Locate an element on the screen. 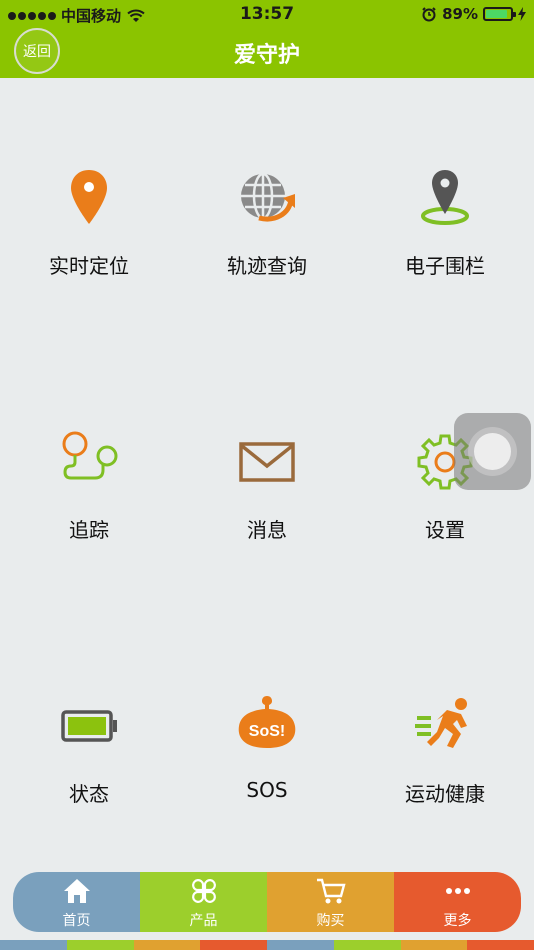 The width and height of the screenshot is (534, 950). tile-label: 追踪 is located at coordinates (89, 530).